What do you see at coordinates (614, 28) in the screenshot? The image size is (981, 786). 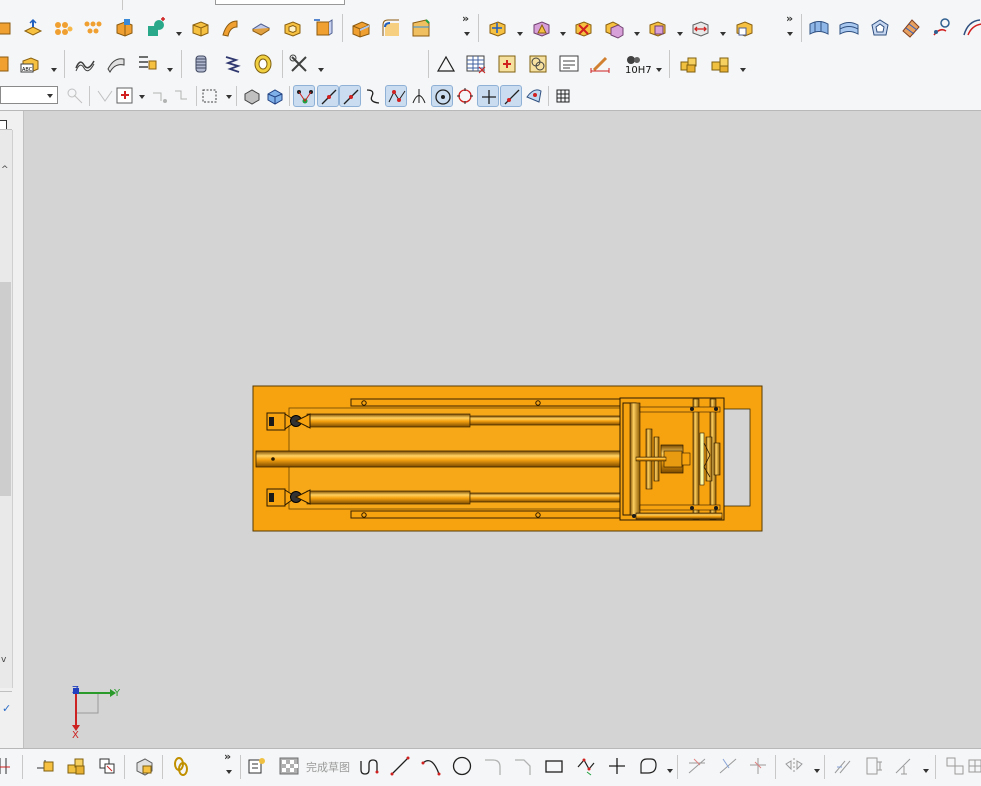 I see `copy-face-icon` at bounding box center [614, 28].